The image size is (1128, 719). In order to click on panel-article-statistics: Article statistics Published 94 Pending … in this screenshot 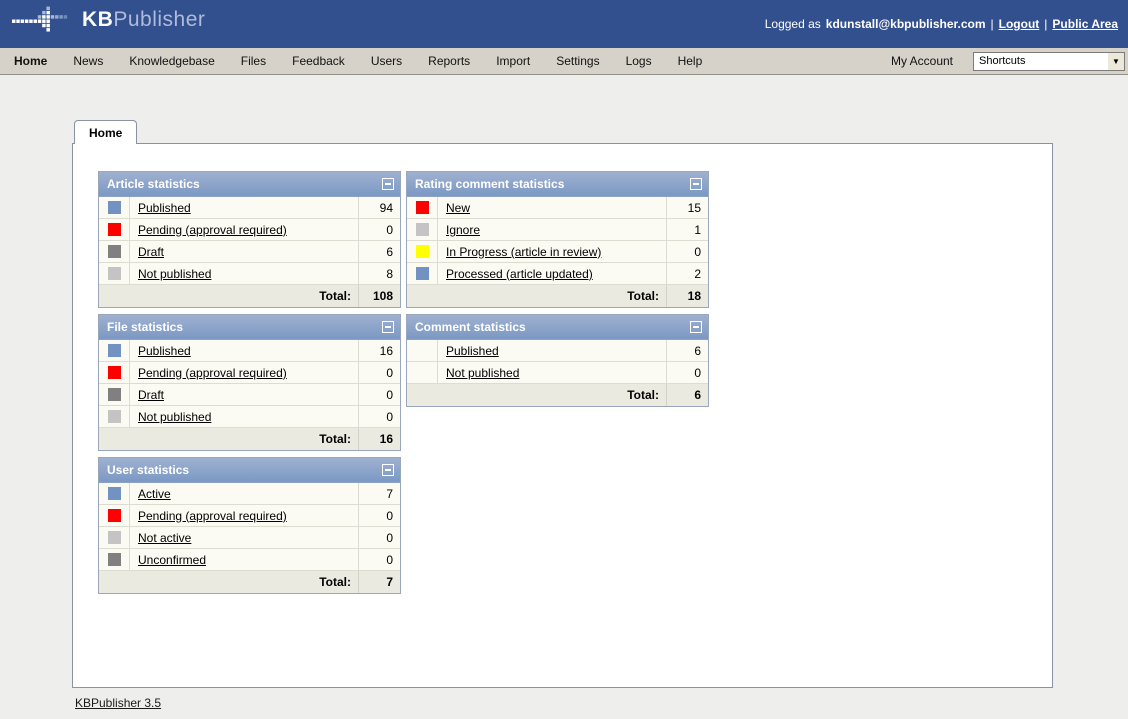, I will do `click(249, 239)`.